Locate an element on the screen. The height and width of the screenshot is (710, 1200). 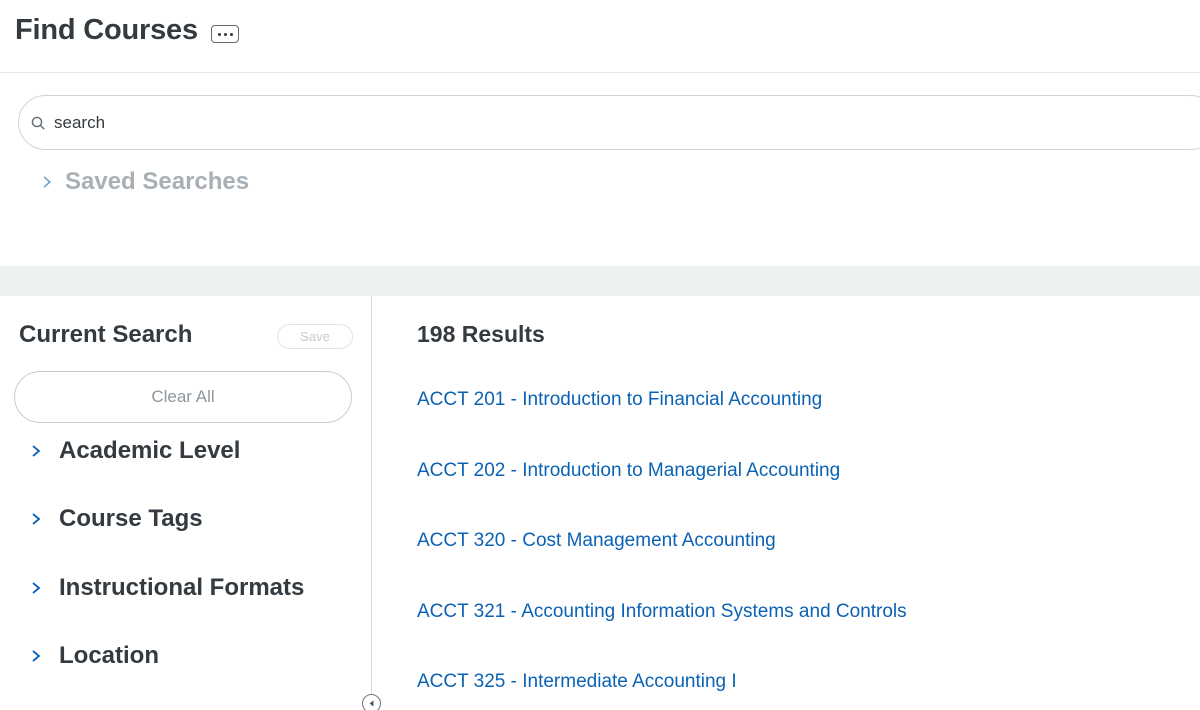
save-search-button: Save is located at coordinates (315, 336).